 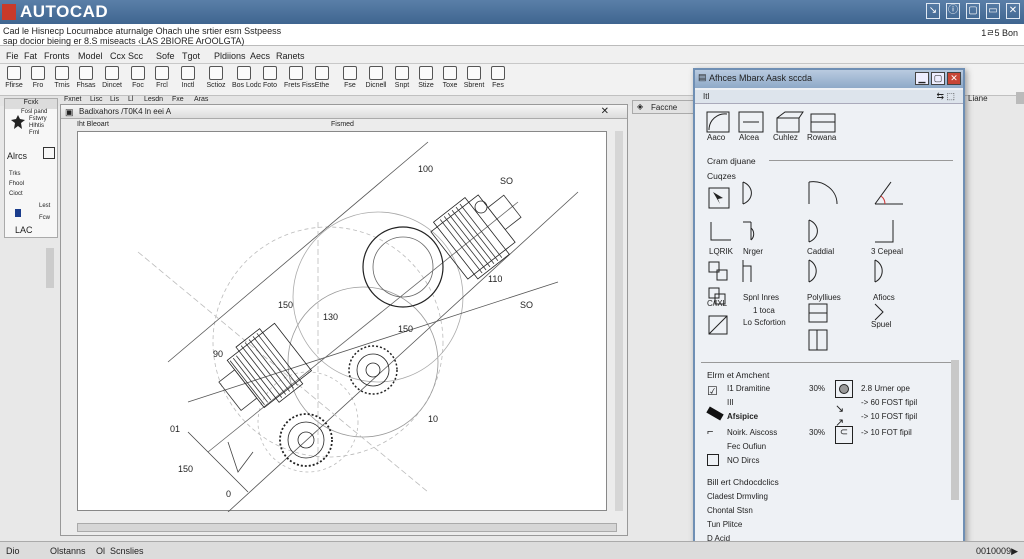 What do you see at coordinates (953, 11) in the screenshot?
I see `info-button: ⓘ` at bounding box center [953, 11].